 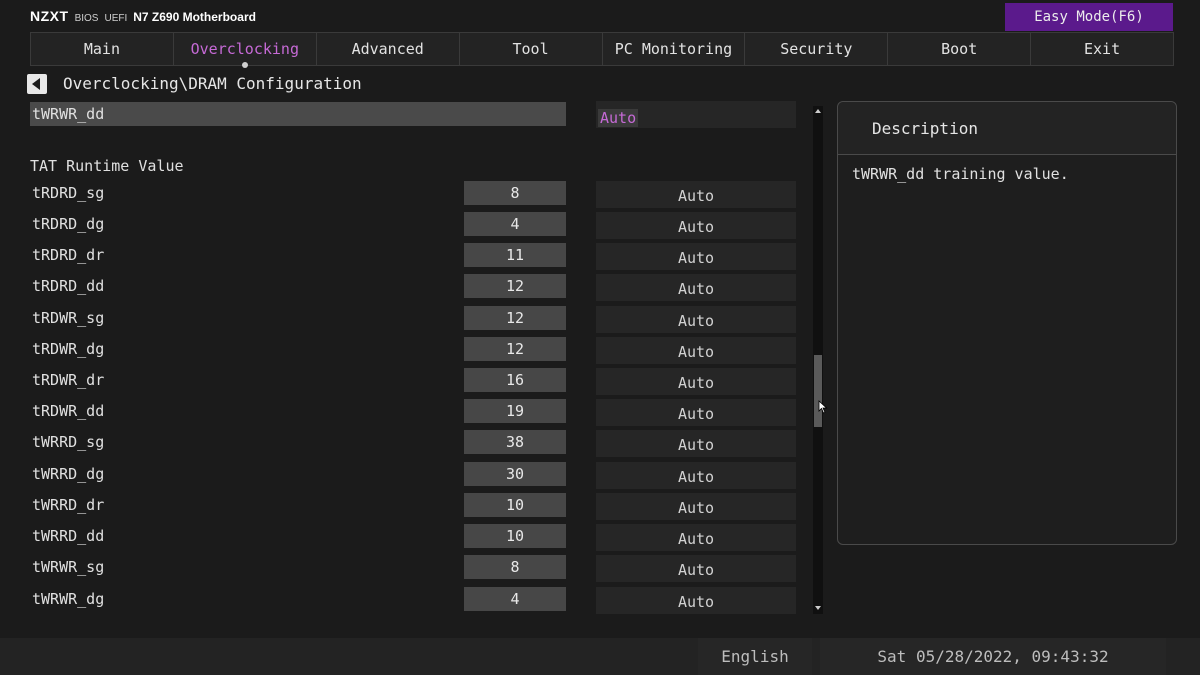 I want to click on row-label: tRDRD_dg, so click(x=68, y=224).